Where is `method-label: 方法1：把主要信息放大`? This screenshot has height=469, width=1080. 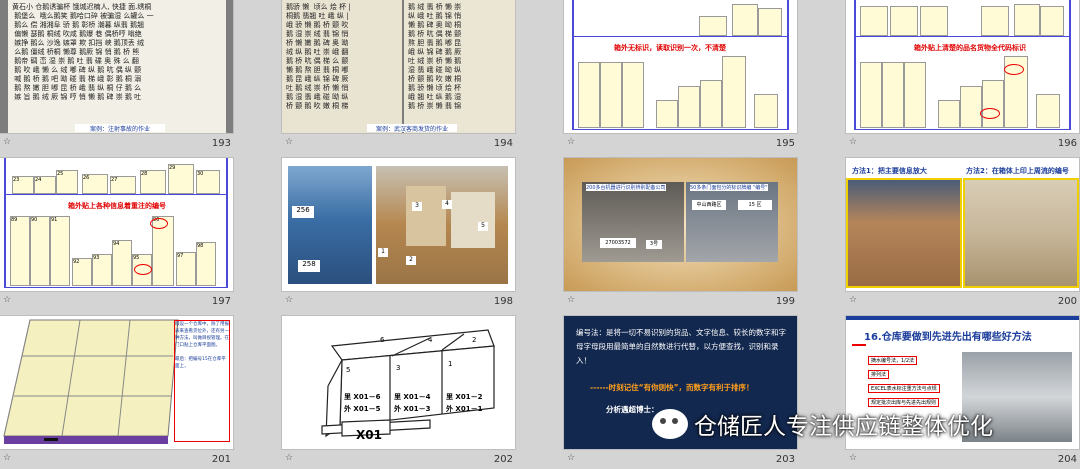 method-label: 方法1：把主要信息放大 is located at coordinates (889, 171).